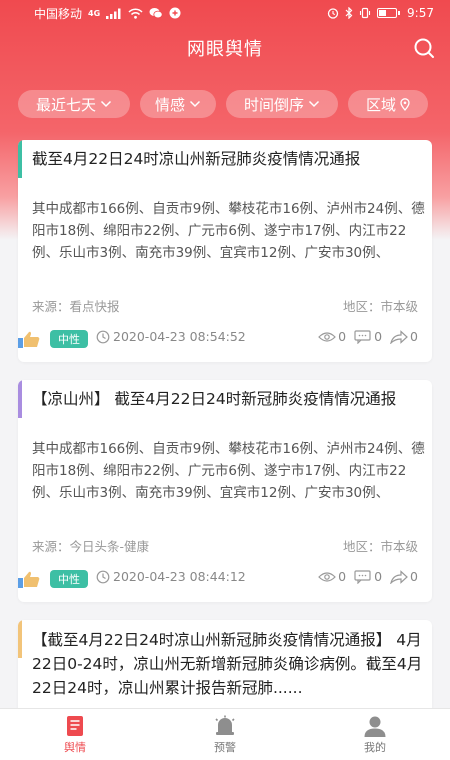 The image size is (450, 760). I want to click on search-icon, so click(424, 48).